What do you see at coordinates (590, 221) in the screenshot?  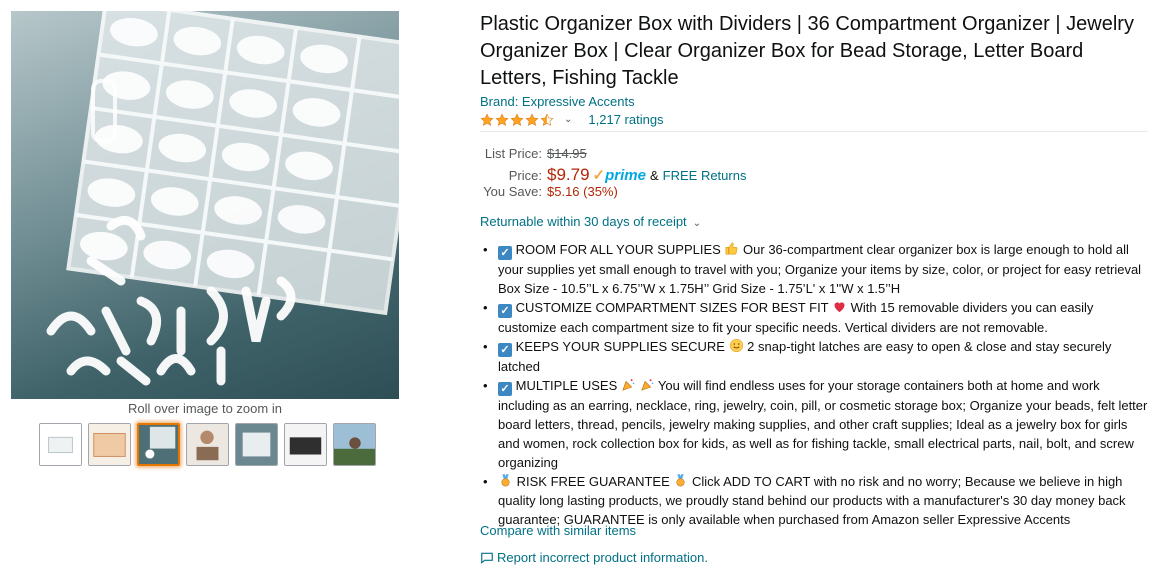 I see `returnable-link: Returnable within 30 days of receipt ⌄` at bounding box center [590, 221].